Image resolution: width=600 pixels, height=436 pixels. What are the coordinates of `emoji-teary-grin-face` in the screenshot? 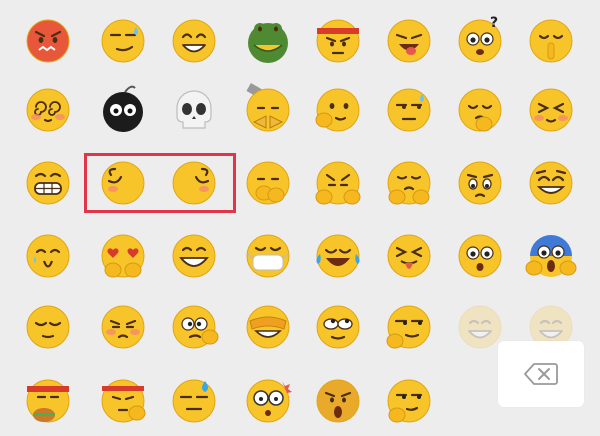 It's located at (48, 256).